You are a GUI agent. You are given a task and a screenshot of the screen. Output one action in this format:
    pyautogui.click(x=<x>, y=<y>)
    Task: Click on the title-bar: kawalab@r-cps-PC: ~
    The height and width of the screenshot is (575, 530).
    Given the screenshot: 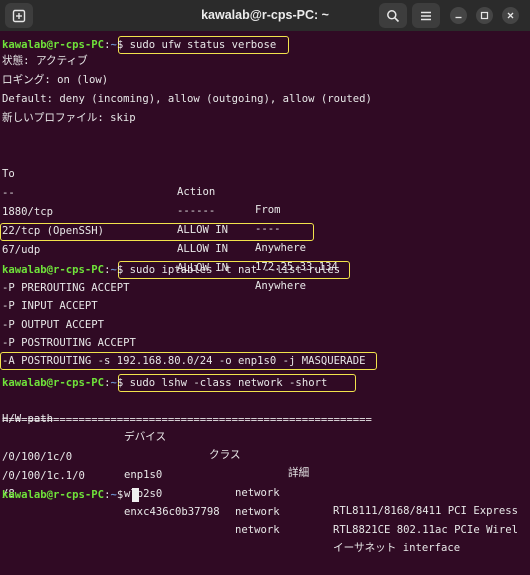 What is the action you would take?
    pyautogui.click(x=265, y=15)
    